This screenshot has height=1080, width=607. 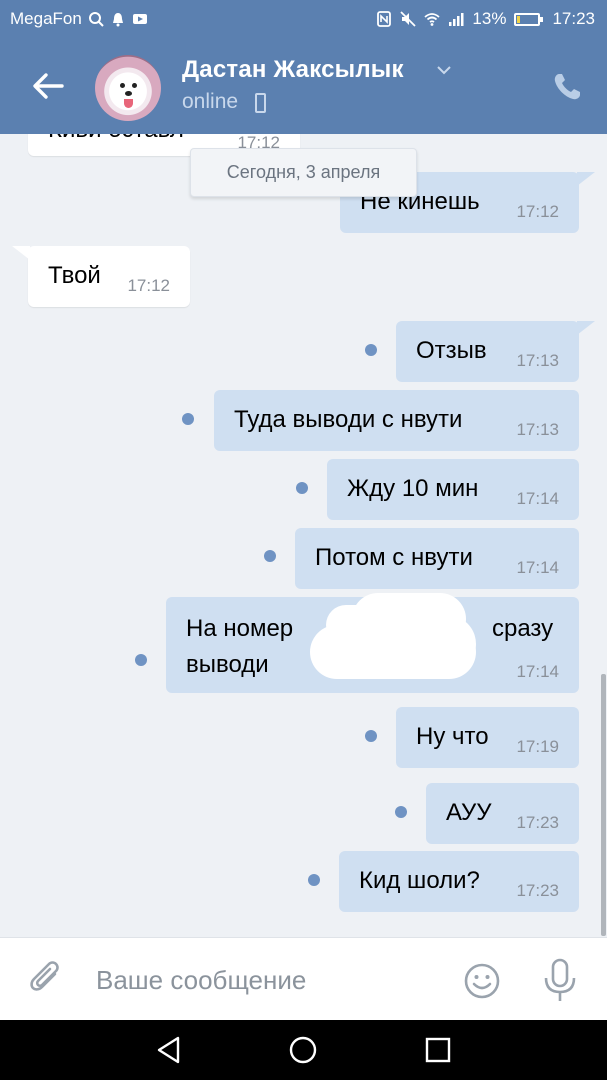 What do you see at coordinates (419, 880) in the screenshot?
I see `message-text: Кид шоли?` at bounding box center [419, 880].